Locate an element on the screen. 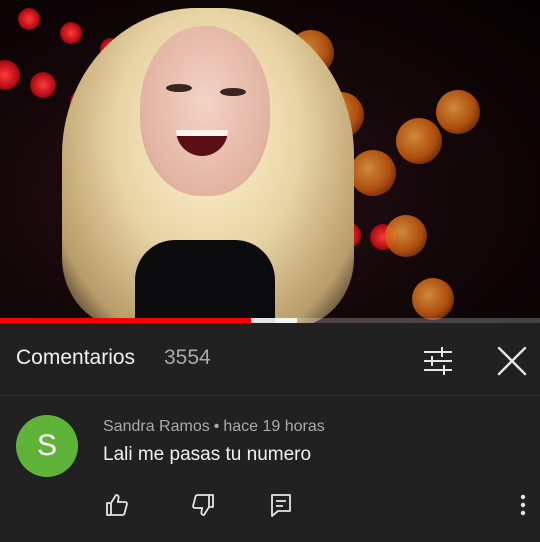 The width and height of the screenshot is (540, 542). comment-author: Sandra Ramos is located at coordinates (156, 426).